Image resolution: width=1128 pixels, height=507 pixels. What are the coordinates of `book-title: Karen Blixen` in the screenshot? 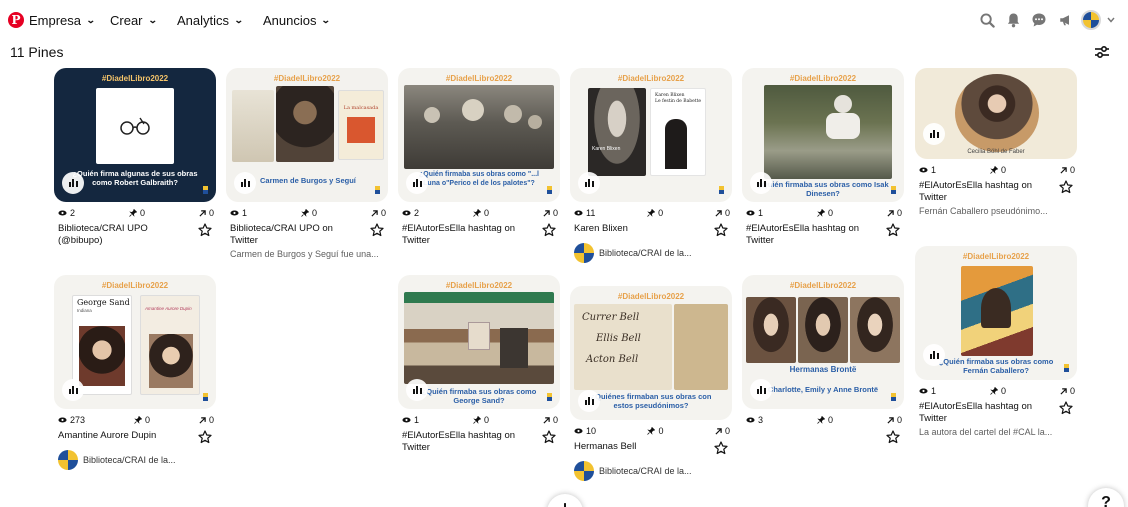 It's located at (606, 149).